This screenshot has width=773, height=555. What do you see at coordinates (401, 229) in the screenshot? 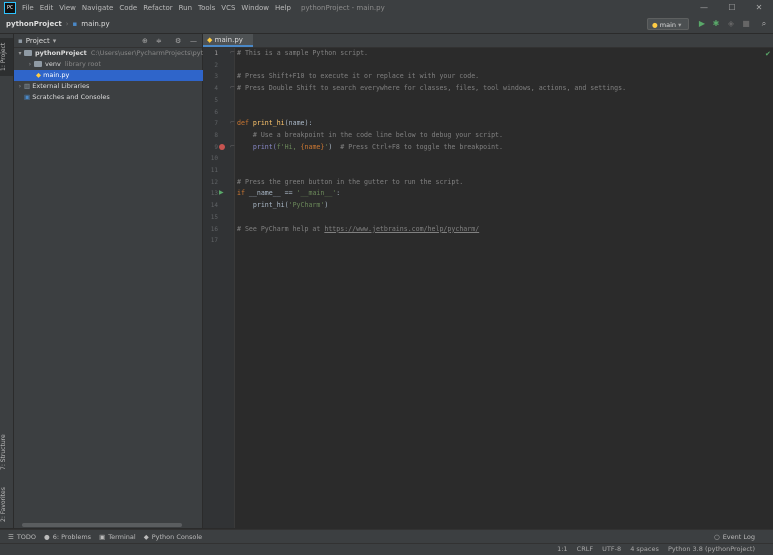
I see `help-link: https://www.jetbrains.com/help/pycharm/` at bounding box center [401, 229].